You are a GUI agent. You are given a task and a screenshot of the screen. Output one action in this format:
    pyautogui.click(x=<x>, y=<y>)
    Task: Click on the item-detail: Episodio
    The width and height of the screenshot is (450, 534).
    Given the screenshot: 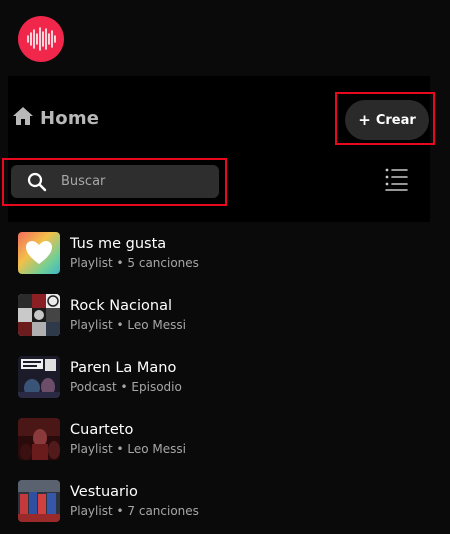 What is the action you would take?
    pyautogui.click(x=156, y=387)
    